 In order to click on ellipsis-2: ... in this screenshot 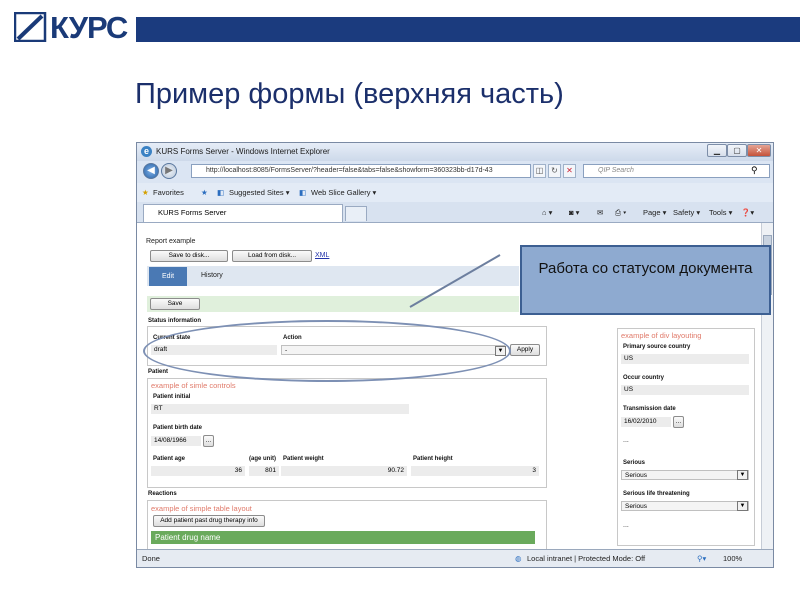, I will do `click(626, 525)`.